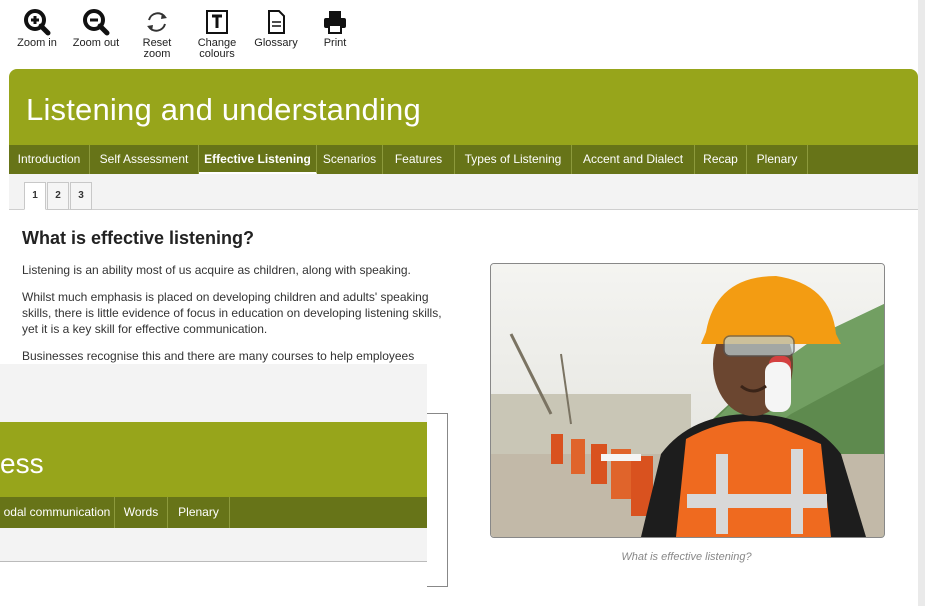  Describe the element at coordinates (633, 159) in the screenshot. I see `nav-tab-accent-and-dialect: Accent and Dialect` at that location.